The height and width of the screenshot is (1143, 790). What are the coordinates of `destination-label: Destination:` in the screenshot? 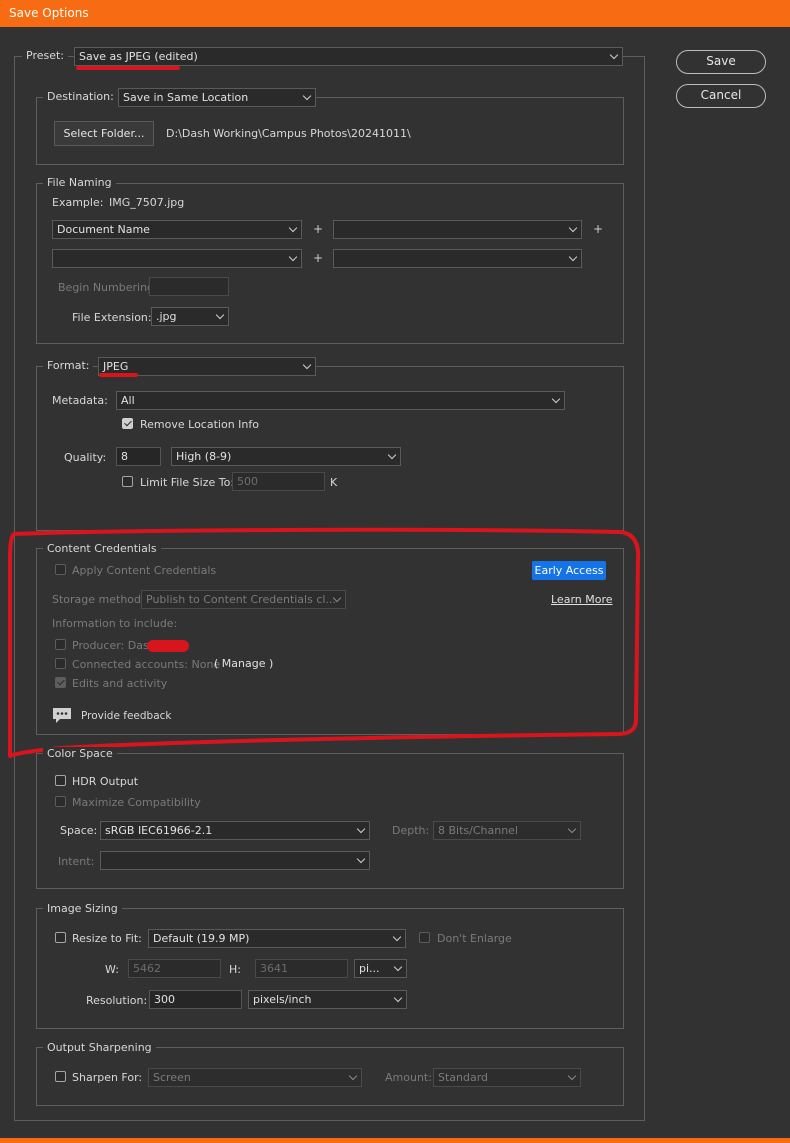 It's located at (80, 96).